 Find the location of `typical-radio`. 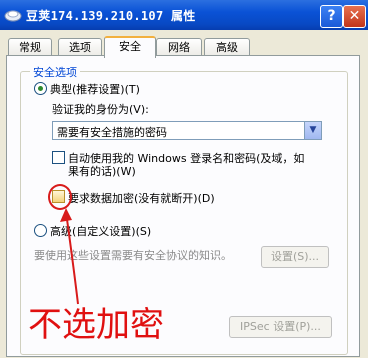

typical-radio is located at coordinates (40, 88).